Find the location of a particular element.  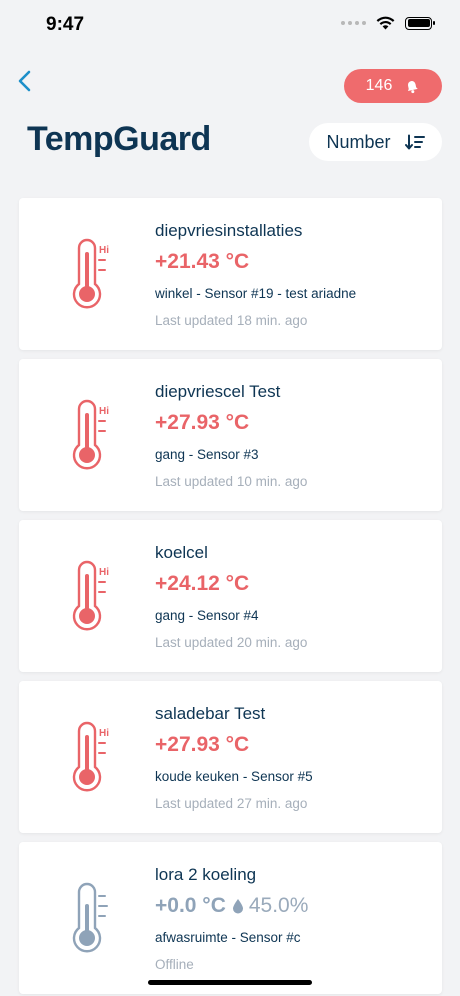

temperature-value: +24.12 °C is located at coordinates (202, 583).